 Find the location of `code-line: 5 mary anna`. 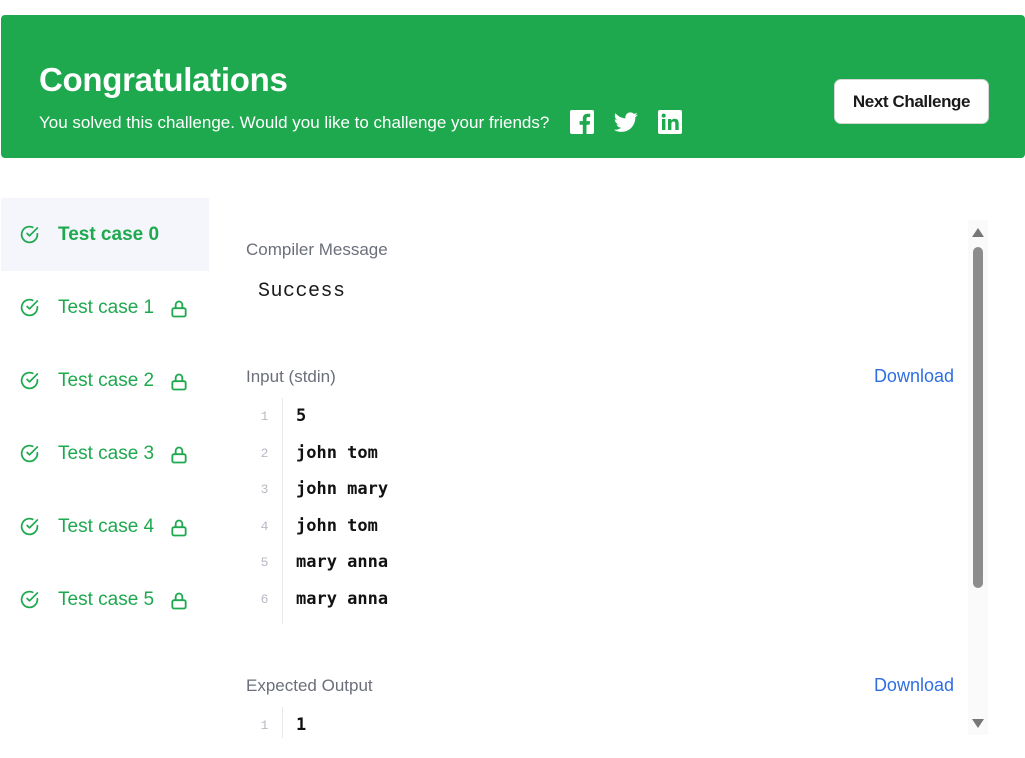

code-line: 5 mary anna is located at coordinates (596, 562).